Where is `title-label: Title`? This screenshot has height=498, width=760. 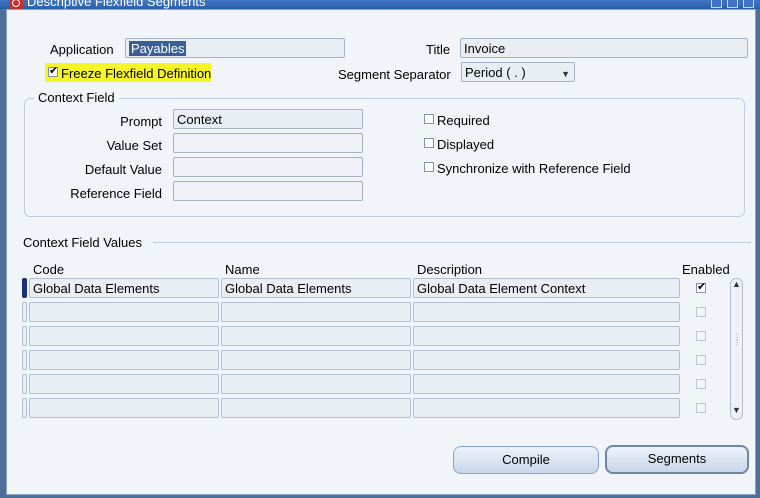 title-label: Title is located at coordinates (438, 49).